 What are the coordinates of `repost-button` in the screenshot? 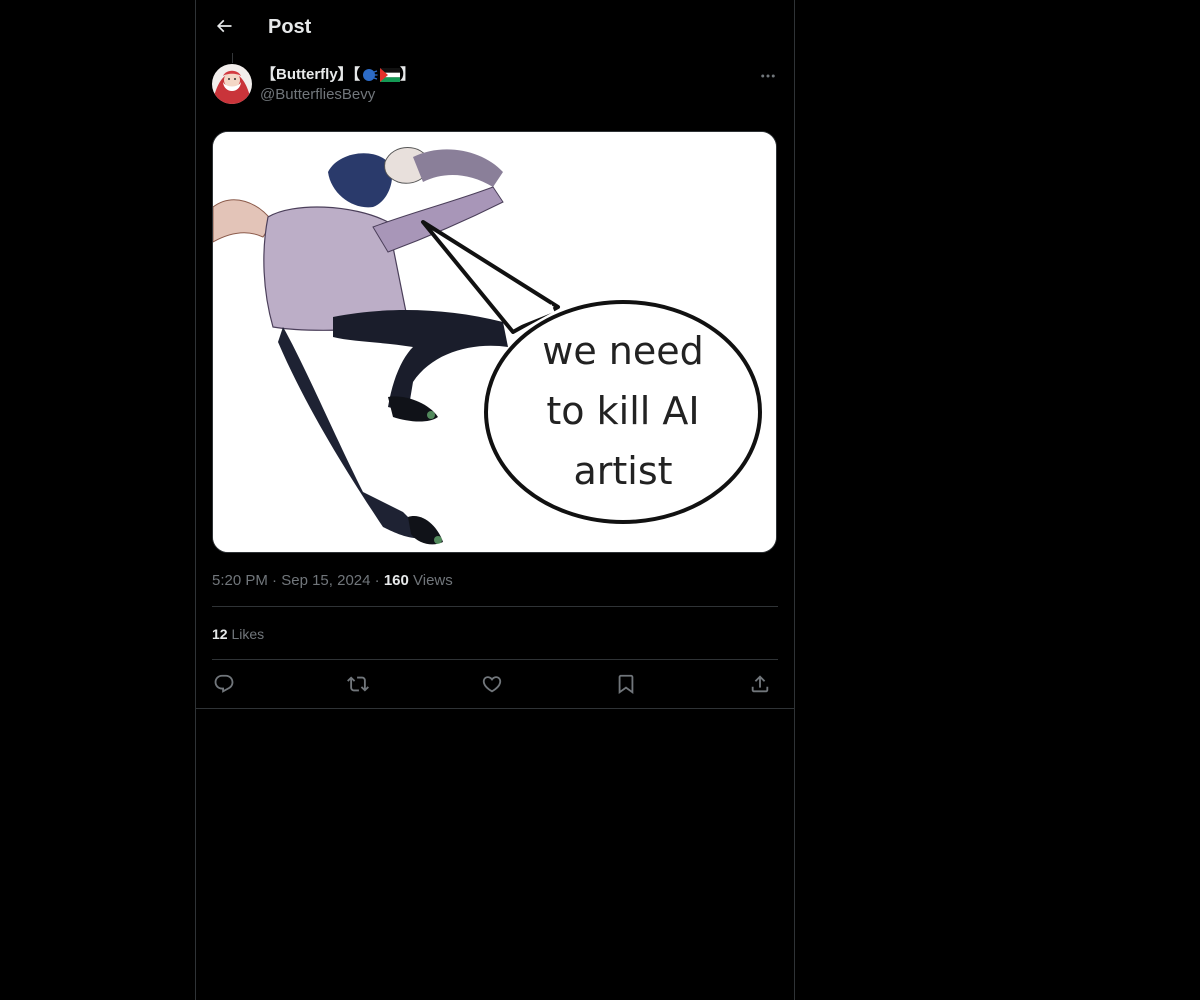 It's located at (358, 684).